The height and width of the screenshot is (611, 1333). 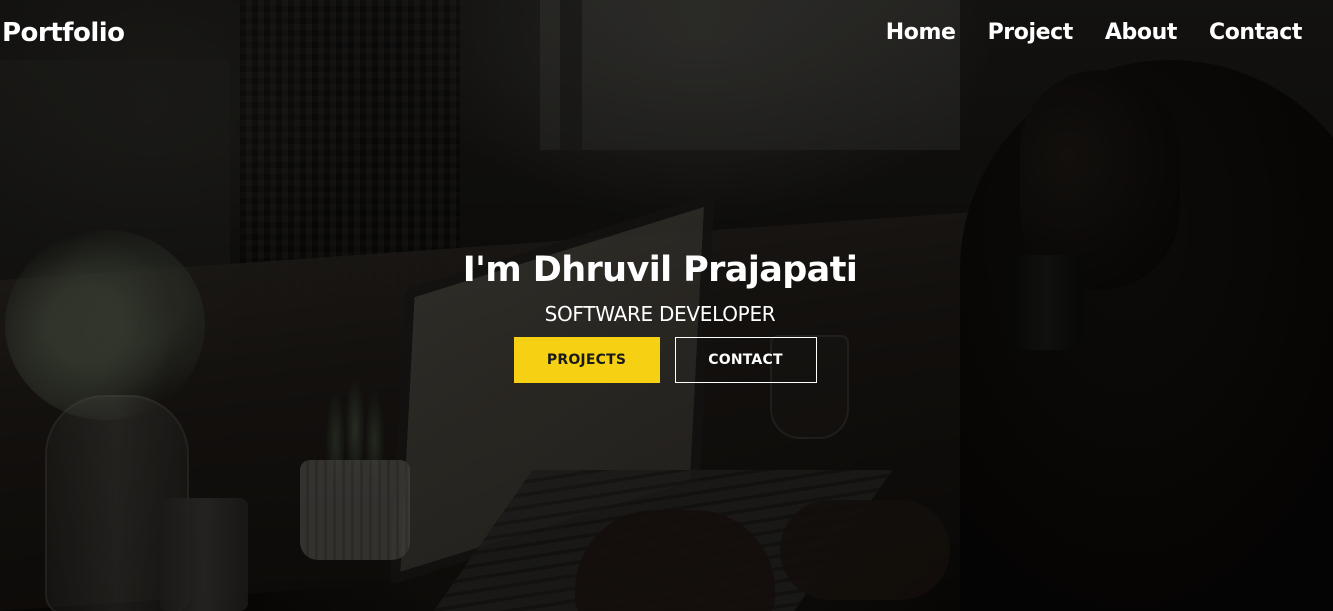 I want to click on hero-buttons: PROJECTS CONTACT, so click(x=660, y=360).